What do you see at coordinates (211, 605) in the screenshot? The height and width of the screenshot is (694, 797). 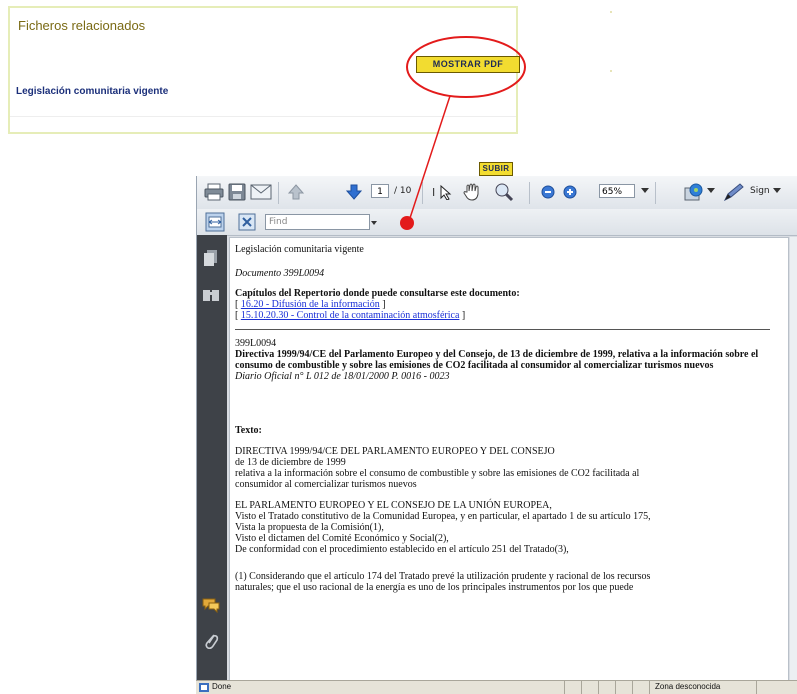 I see `comments-icon` at bounding box center [211, 605].